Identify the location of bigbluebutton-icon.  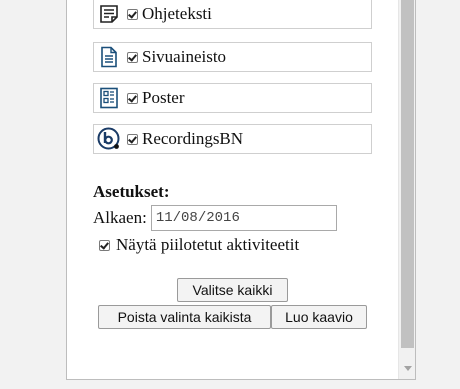
(109, 139).